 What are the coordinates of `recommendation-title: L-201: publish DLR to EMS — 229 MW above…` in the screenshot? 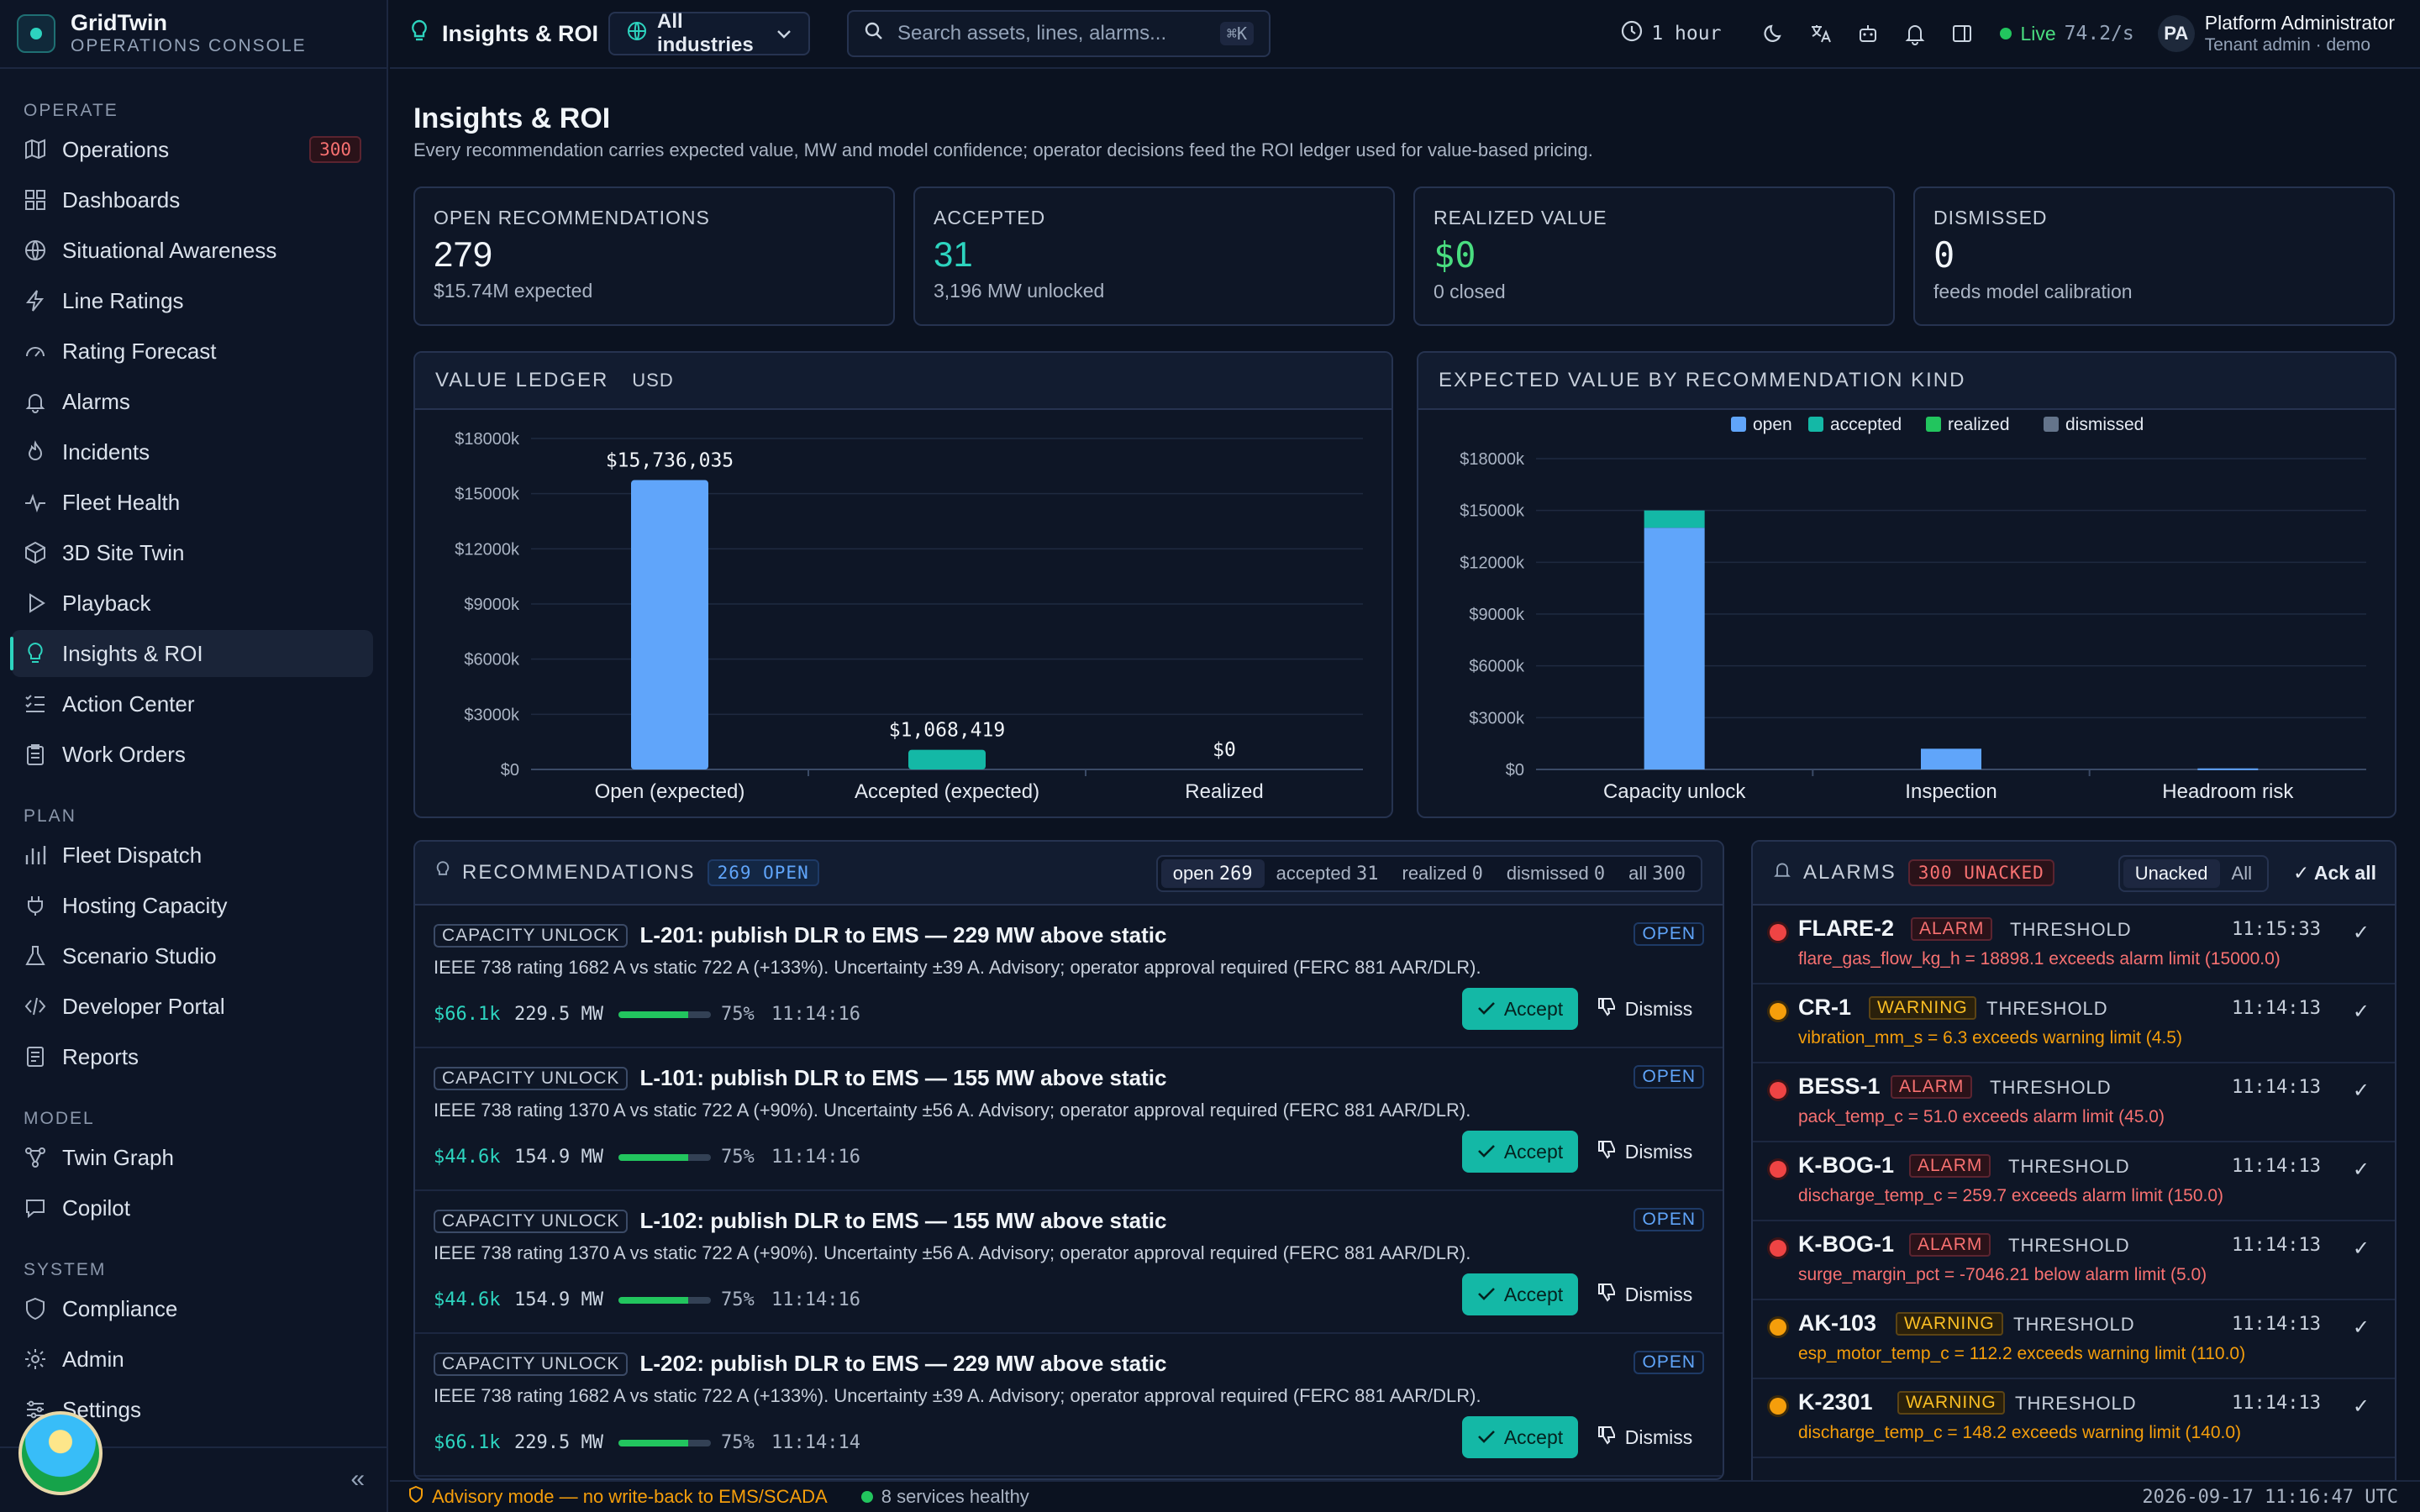 It's located at (902, 935).